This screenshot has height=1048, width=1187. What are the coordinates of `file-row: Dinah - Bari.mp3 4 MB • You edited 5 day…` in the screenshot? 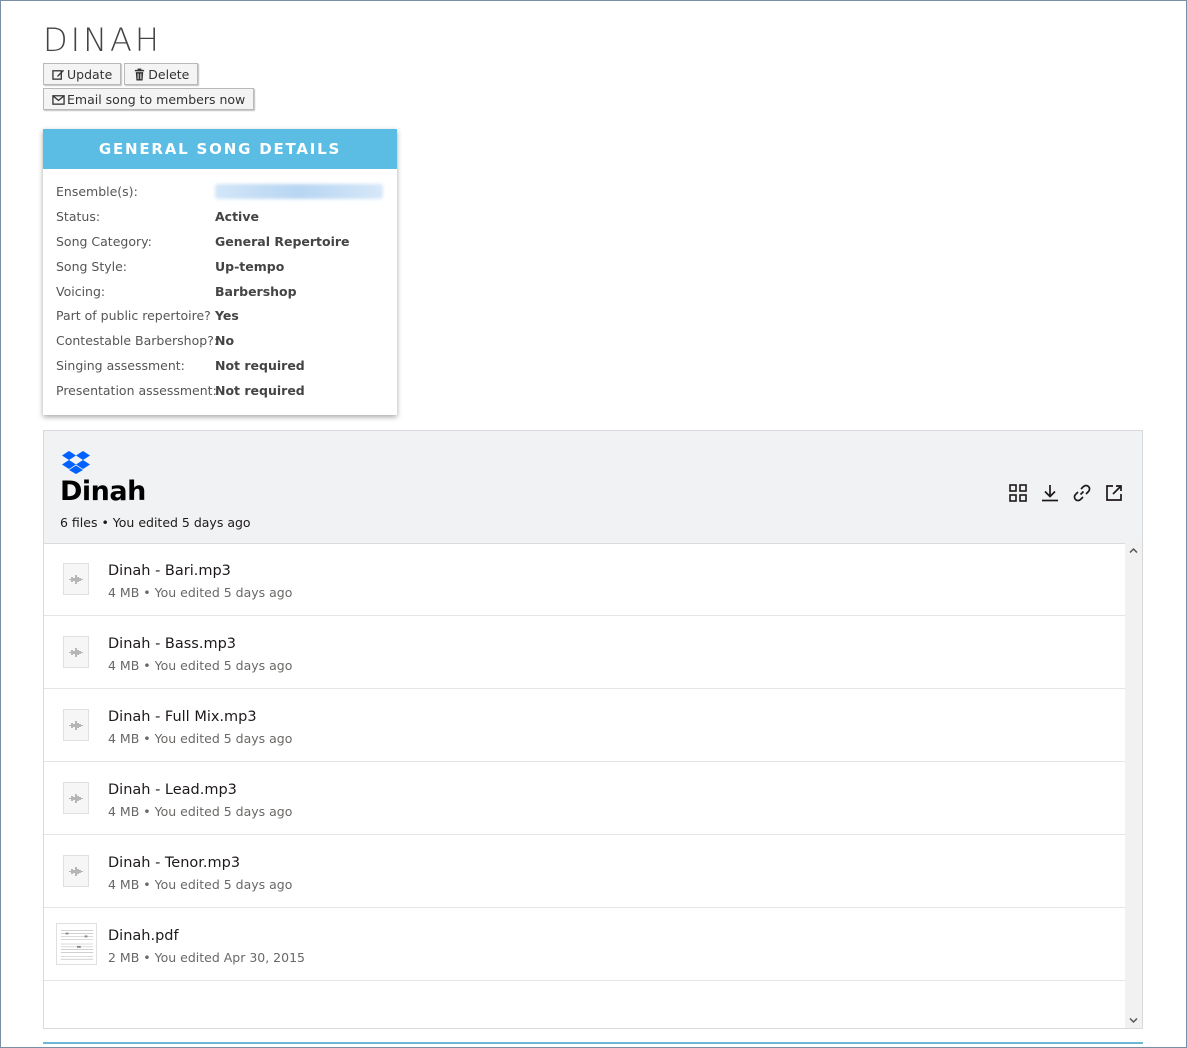 It's located at (584, 579).